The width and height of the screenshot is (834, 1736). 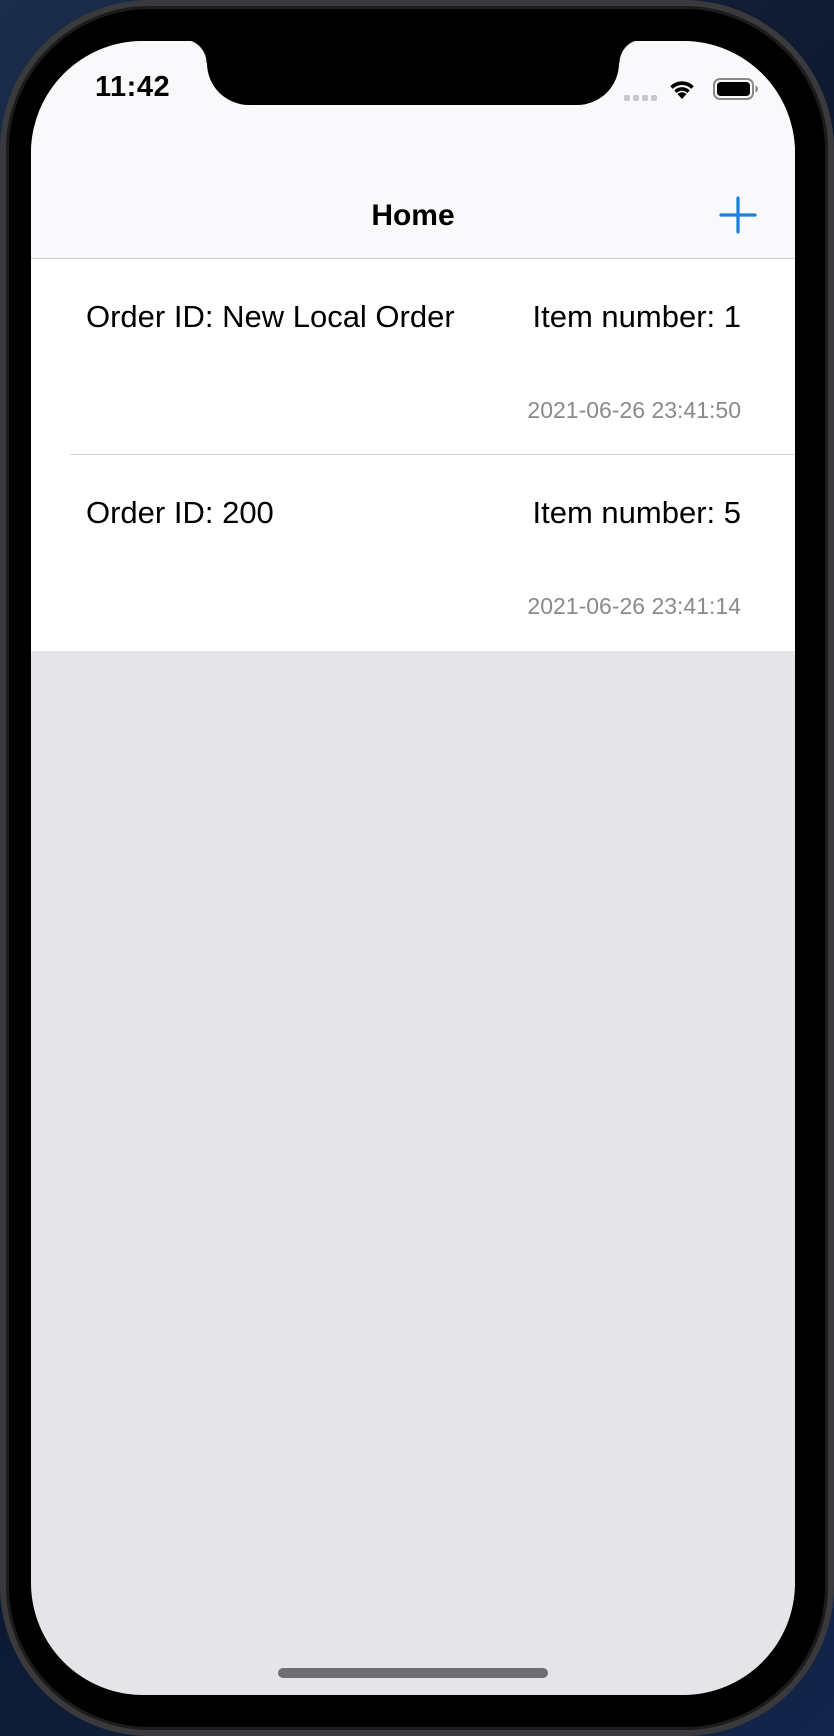 I want to click on order-timestamp: 2021-06-26 23:41:50, so click(x=634, y=410).